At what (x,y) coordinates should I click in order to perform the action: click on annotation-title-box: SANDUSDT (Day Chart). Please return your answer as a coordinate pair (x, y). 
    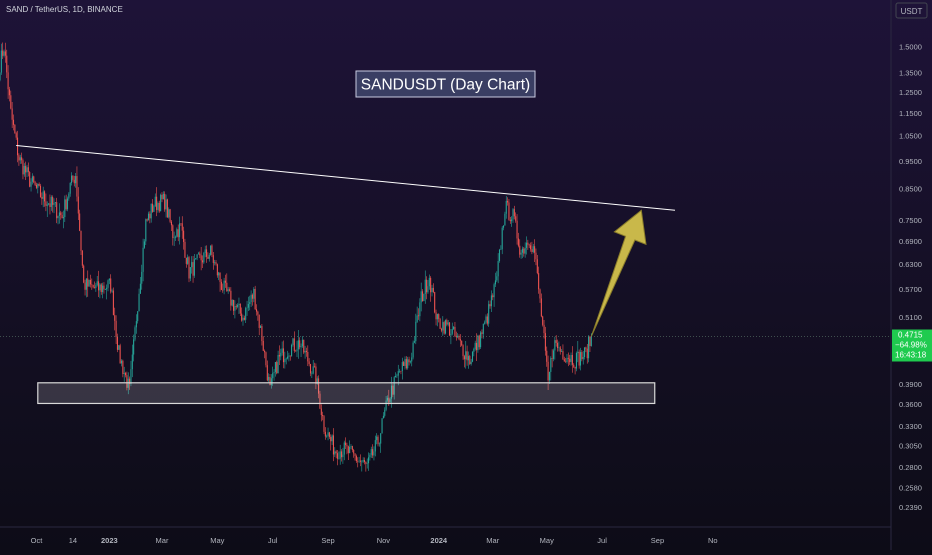
    Looking at the image, I should click on (445, 84).